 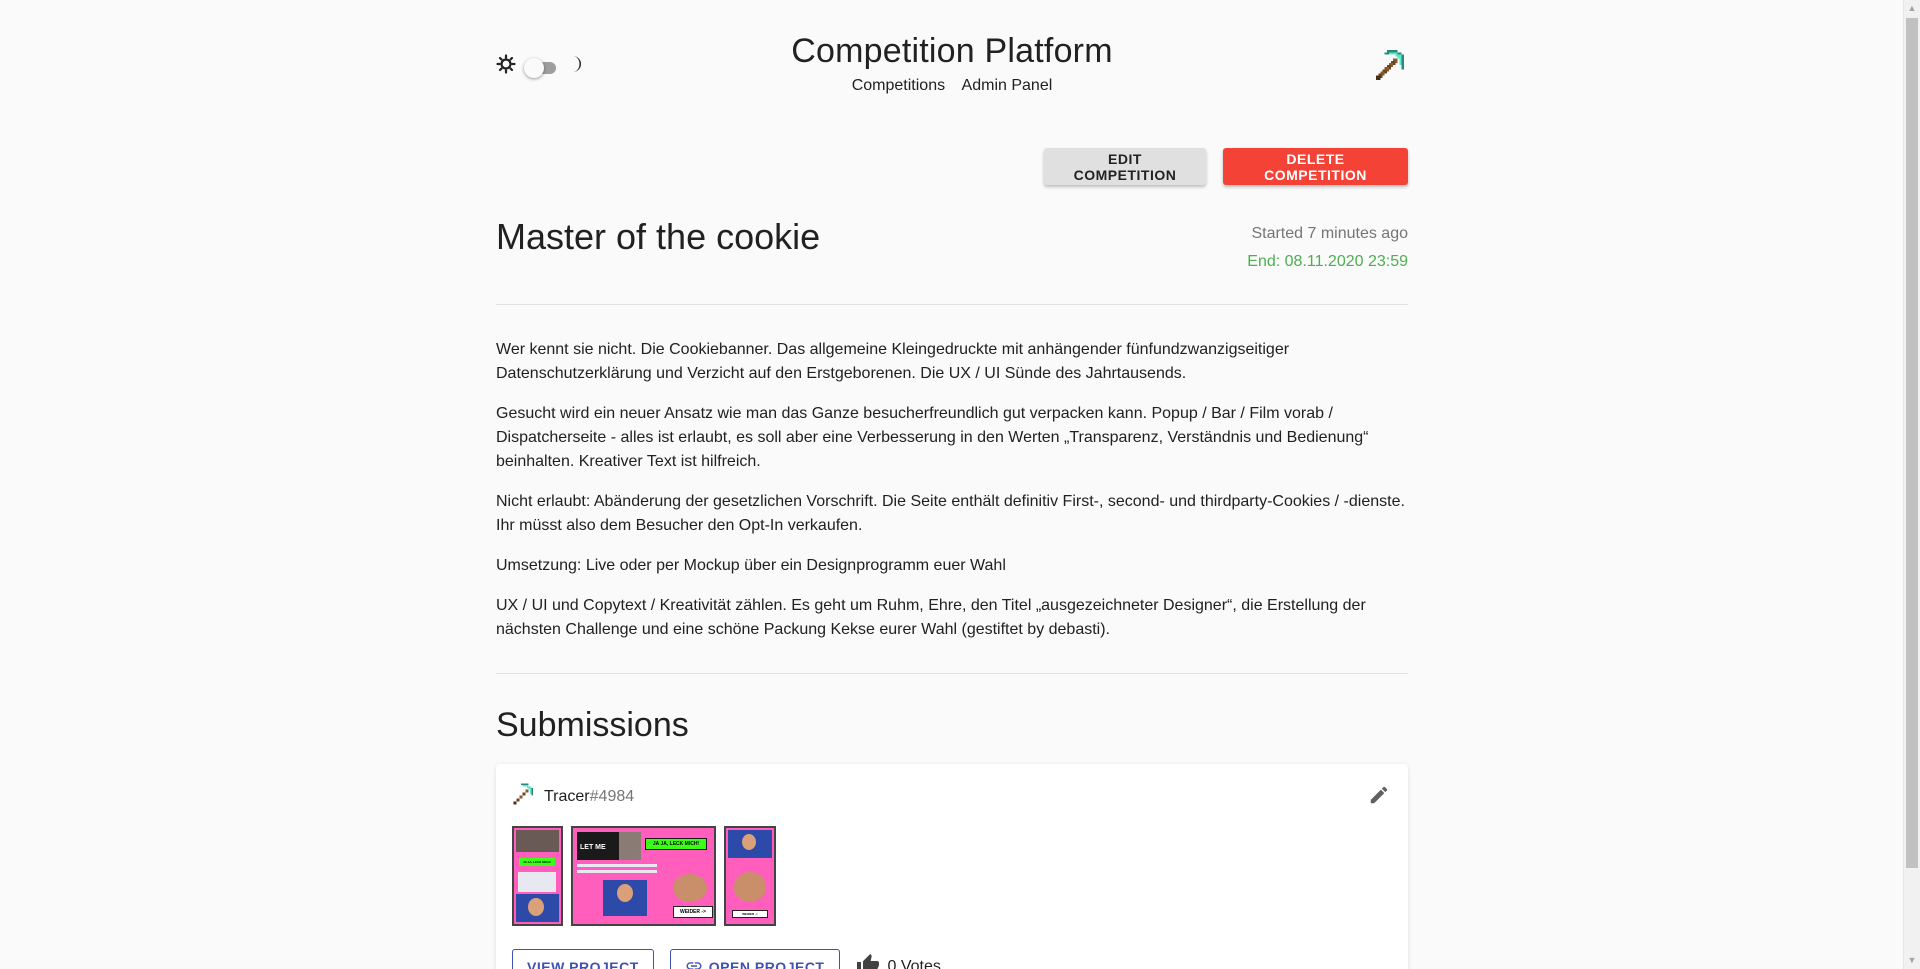 I want to click on submission-thumbnail: LET ME JA JA, LECK MICH! WEIDER ->, so click(x=643, y=876).